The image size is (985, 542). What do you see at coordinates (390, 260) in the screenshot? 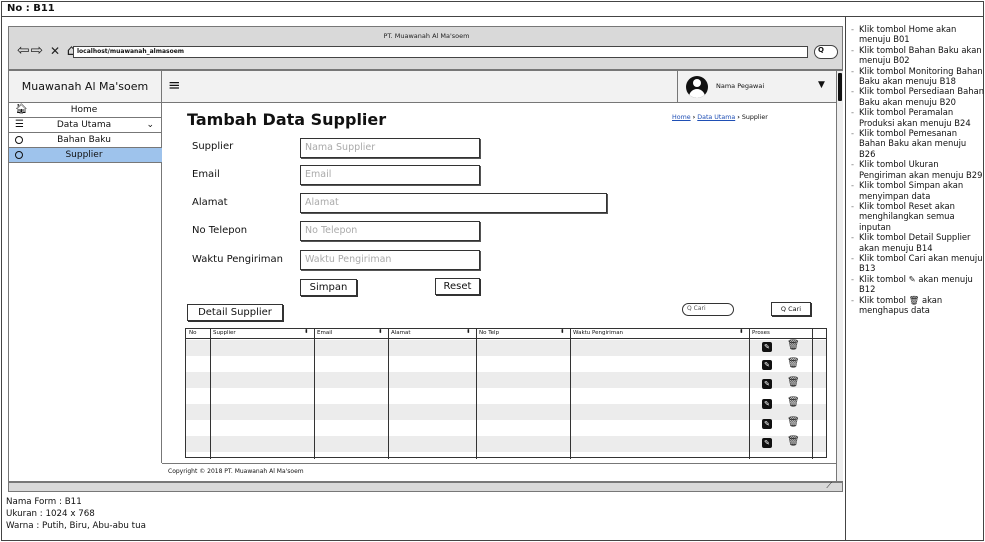
I see `waktu-pengiriman-input: Waktu Pengiriman` at bounding box center [390, 260].